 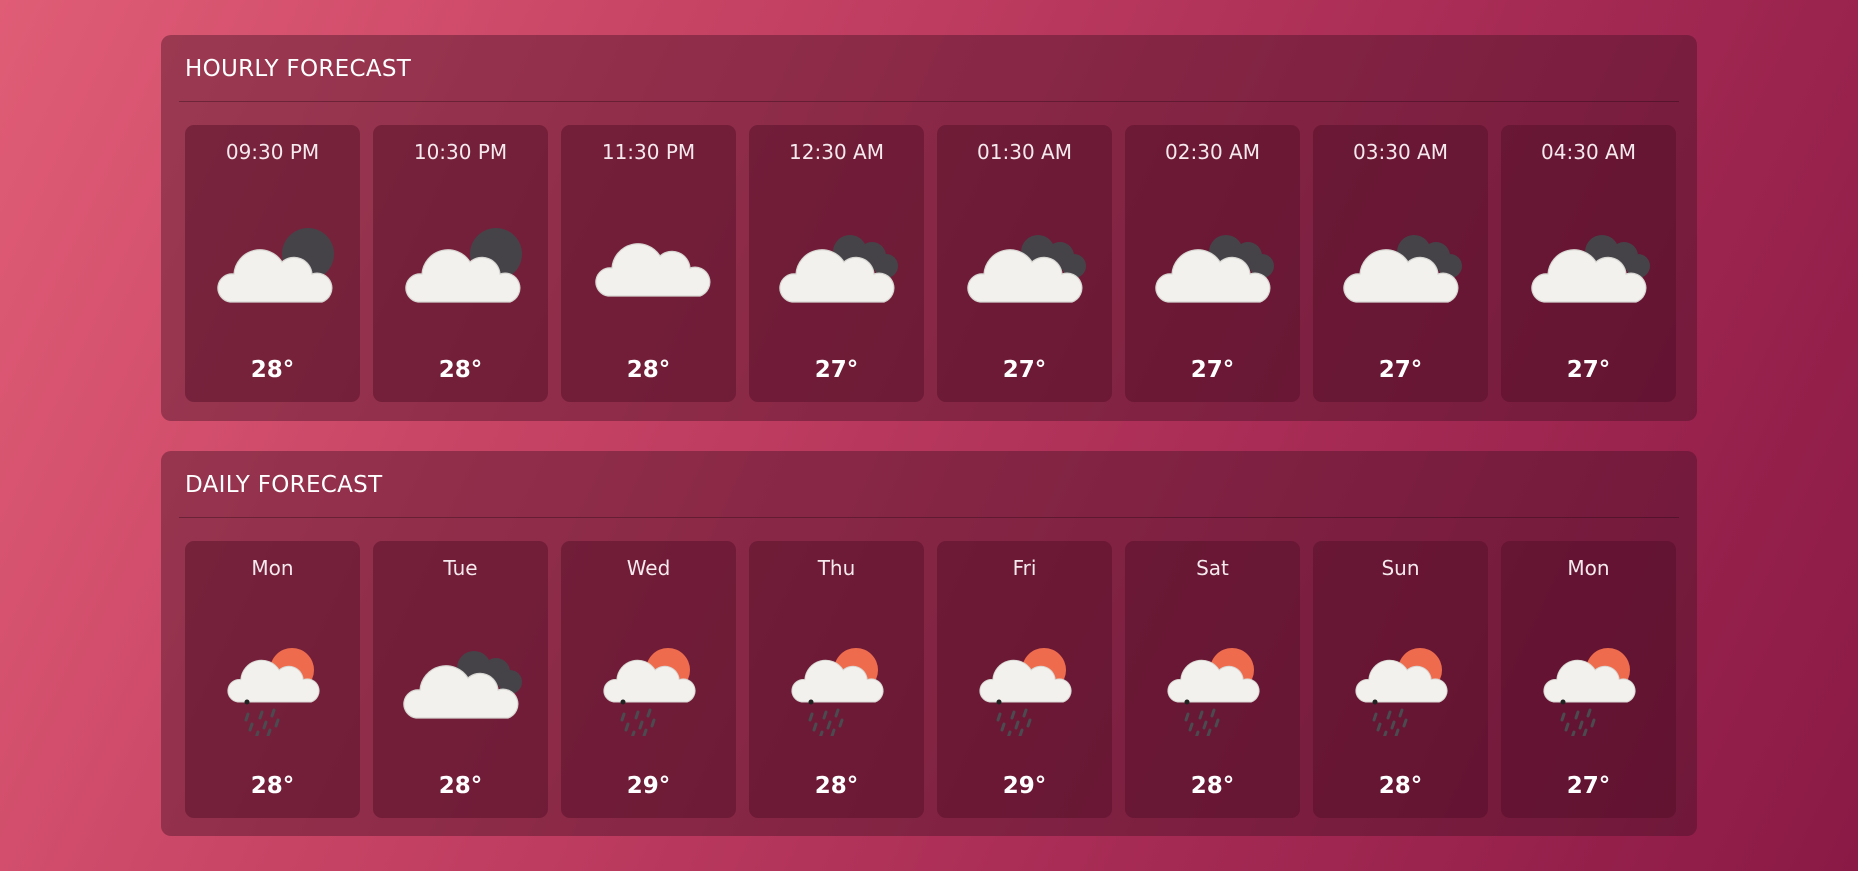 I want to click on daily-card: Sun 28°, so click(x=1400, y=679).